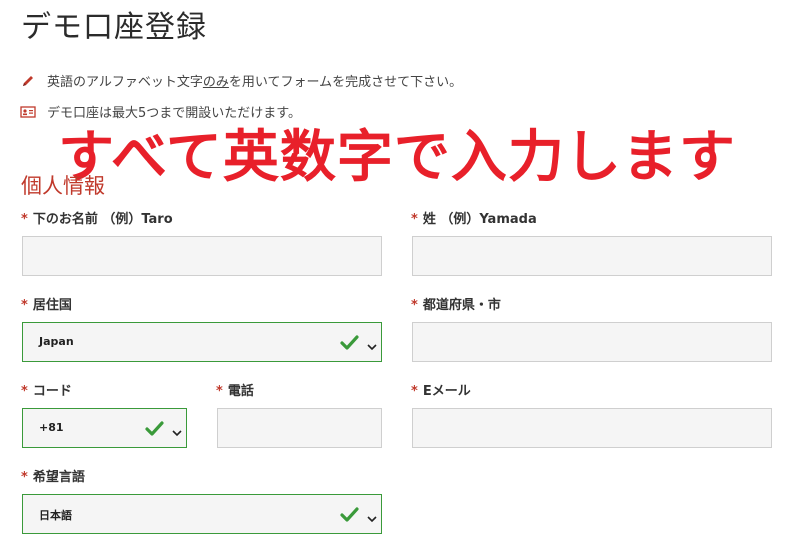 This screenshot has height=556, width=790. I want to click on pencil-icon, so click(28, 81).